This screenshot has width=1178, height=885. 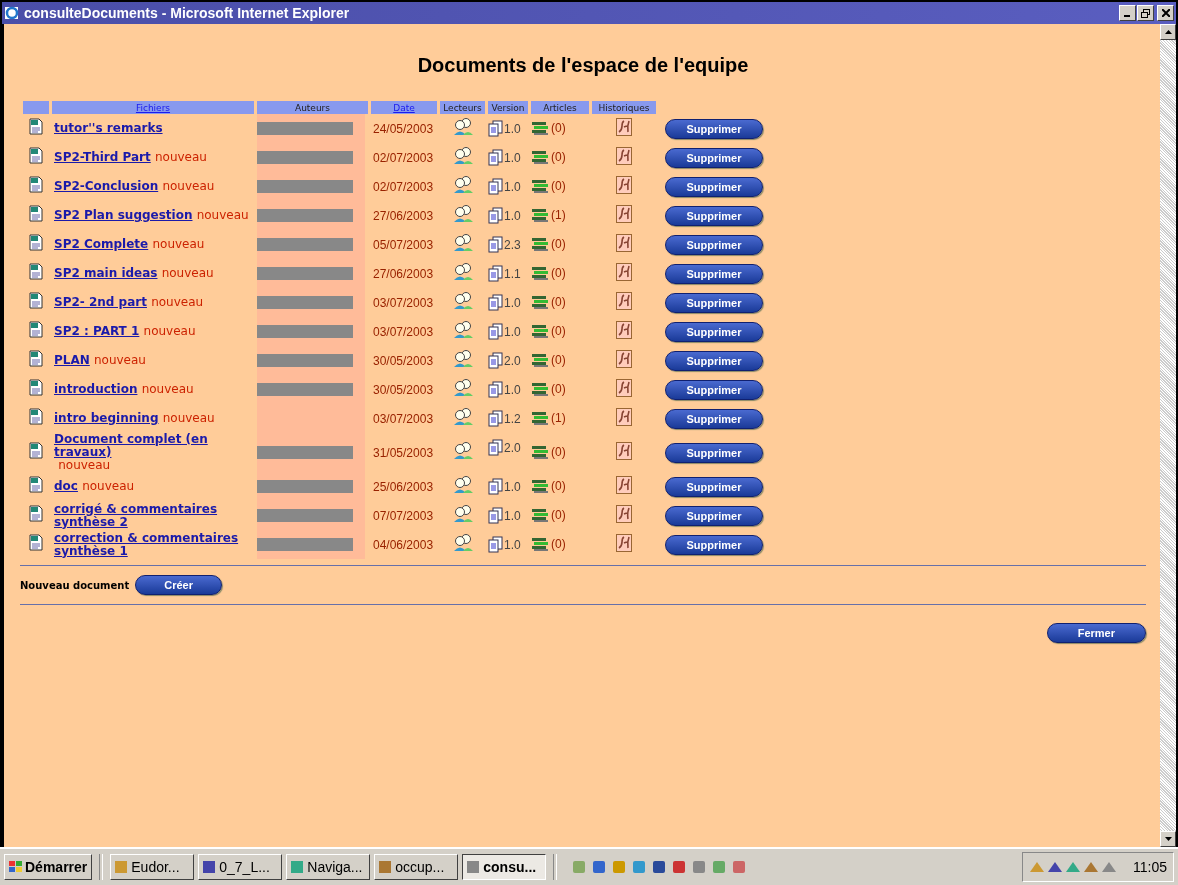 What do you see at coordinates (106, 186) in the screenshot?
I see `document-link: SP2-Conclusion` at bounding box center [106, 186].